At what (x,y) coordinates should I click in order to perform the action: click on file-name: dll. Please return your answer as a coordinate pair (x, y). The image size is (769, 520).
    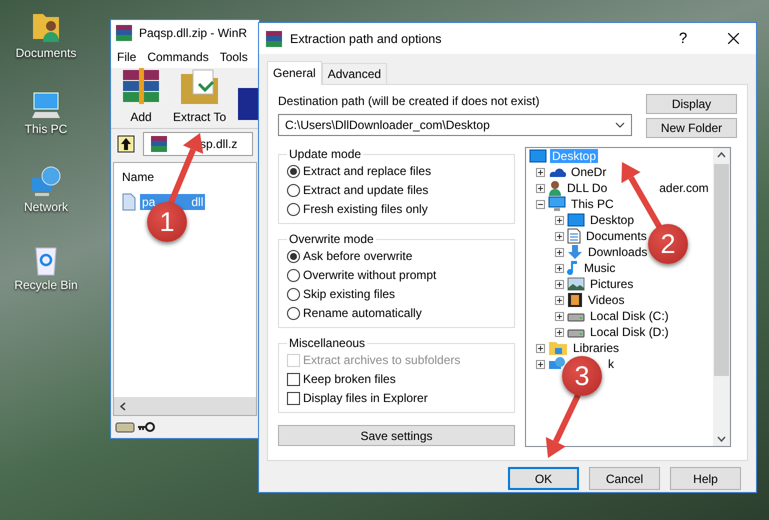
    Looking at the image, I should click on (197, 202).